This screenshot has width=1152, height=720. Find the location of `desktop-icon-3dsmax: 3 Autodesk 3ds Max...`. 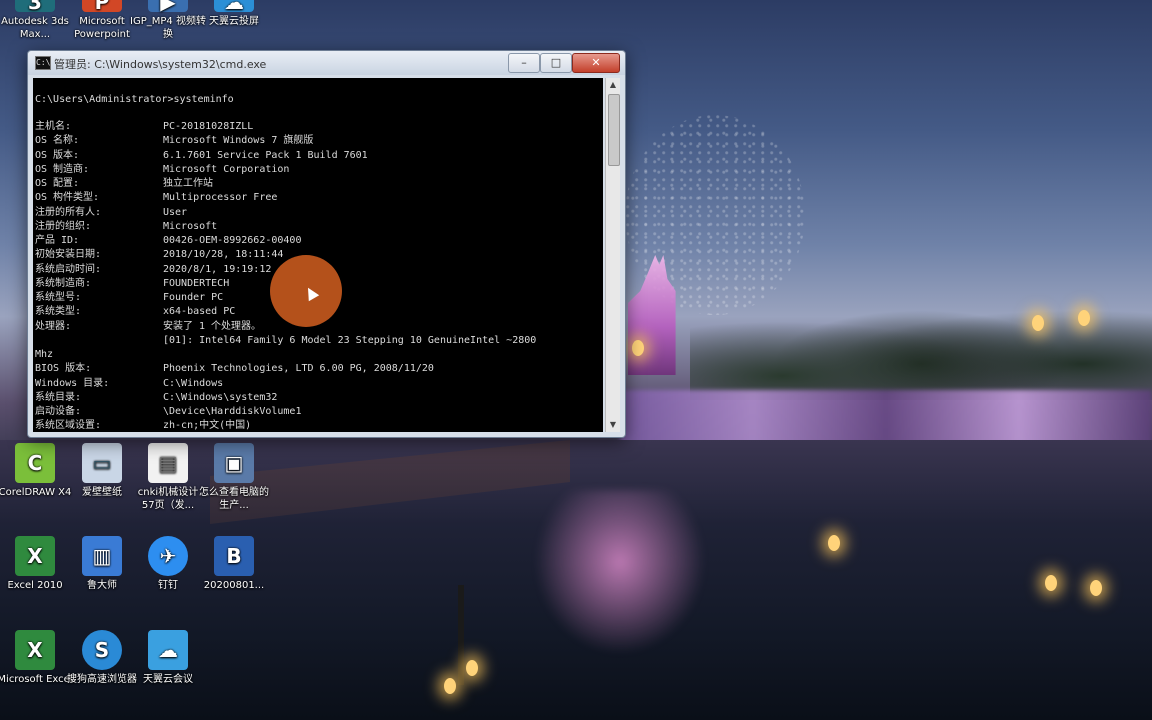

desktop-icon-3dsmax: 3 Autodesk 3ds Max... is located at coordinates (36, 20).